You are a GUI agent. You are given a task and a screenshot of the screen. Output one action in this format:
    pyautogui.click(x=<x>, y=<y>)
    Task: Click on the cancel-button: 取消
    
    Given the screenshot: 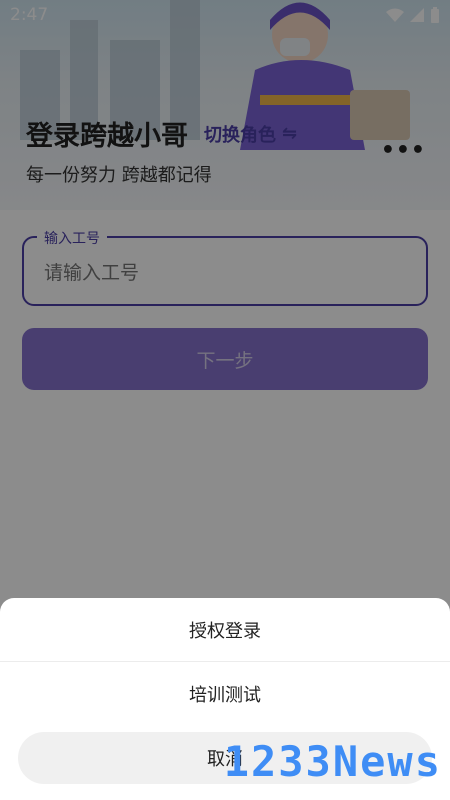 What is the action you would take?
    pyautogui.click(x=225, y=758)
    